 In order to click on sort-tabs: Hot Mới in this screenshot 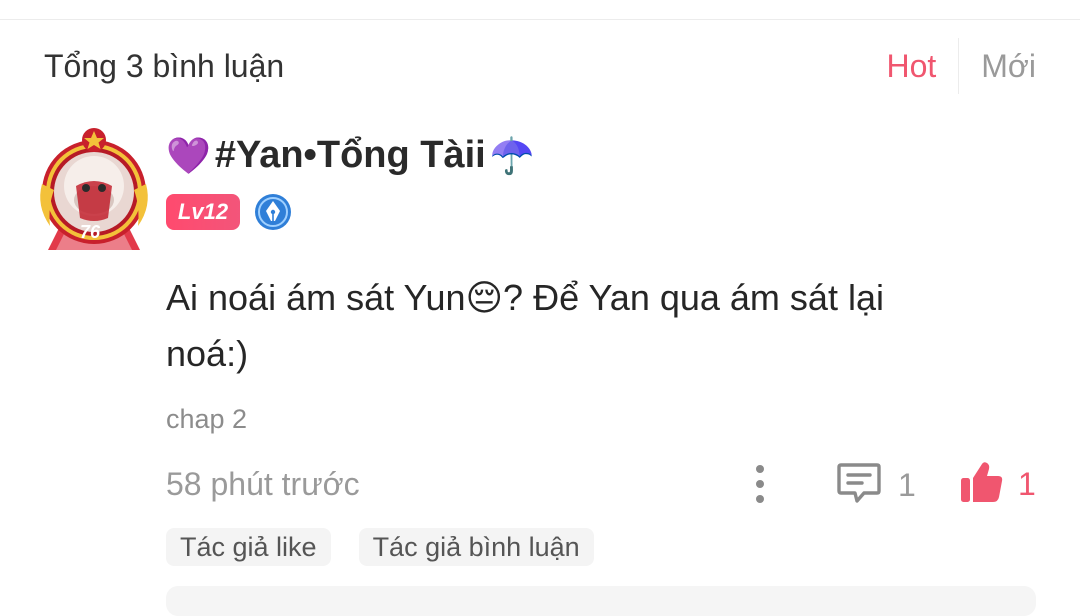, I will do `click(961, 66)`.